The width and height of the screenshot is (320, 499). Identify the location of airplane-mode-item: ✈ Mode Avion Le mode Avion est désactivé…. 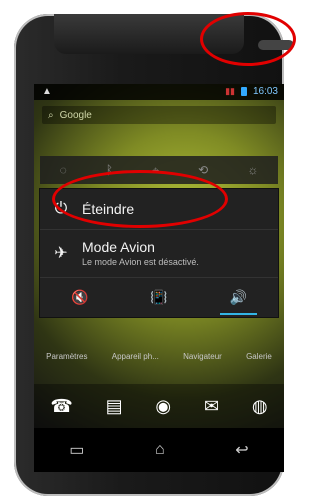
(159, 253).